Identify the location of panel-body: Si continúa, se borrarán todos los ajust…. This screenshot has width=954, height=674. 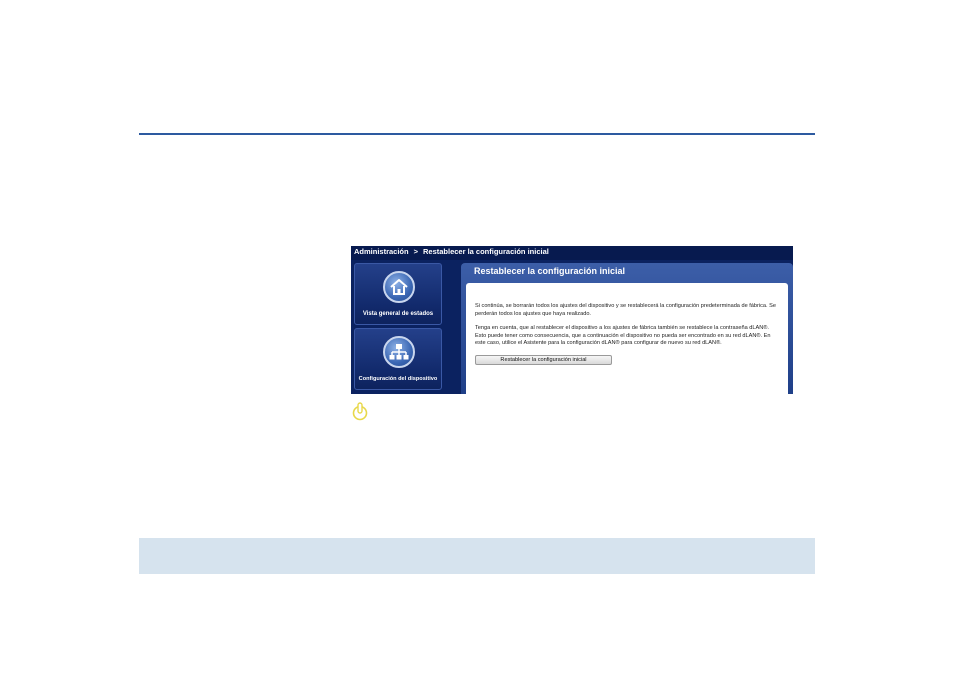
(627, 338).